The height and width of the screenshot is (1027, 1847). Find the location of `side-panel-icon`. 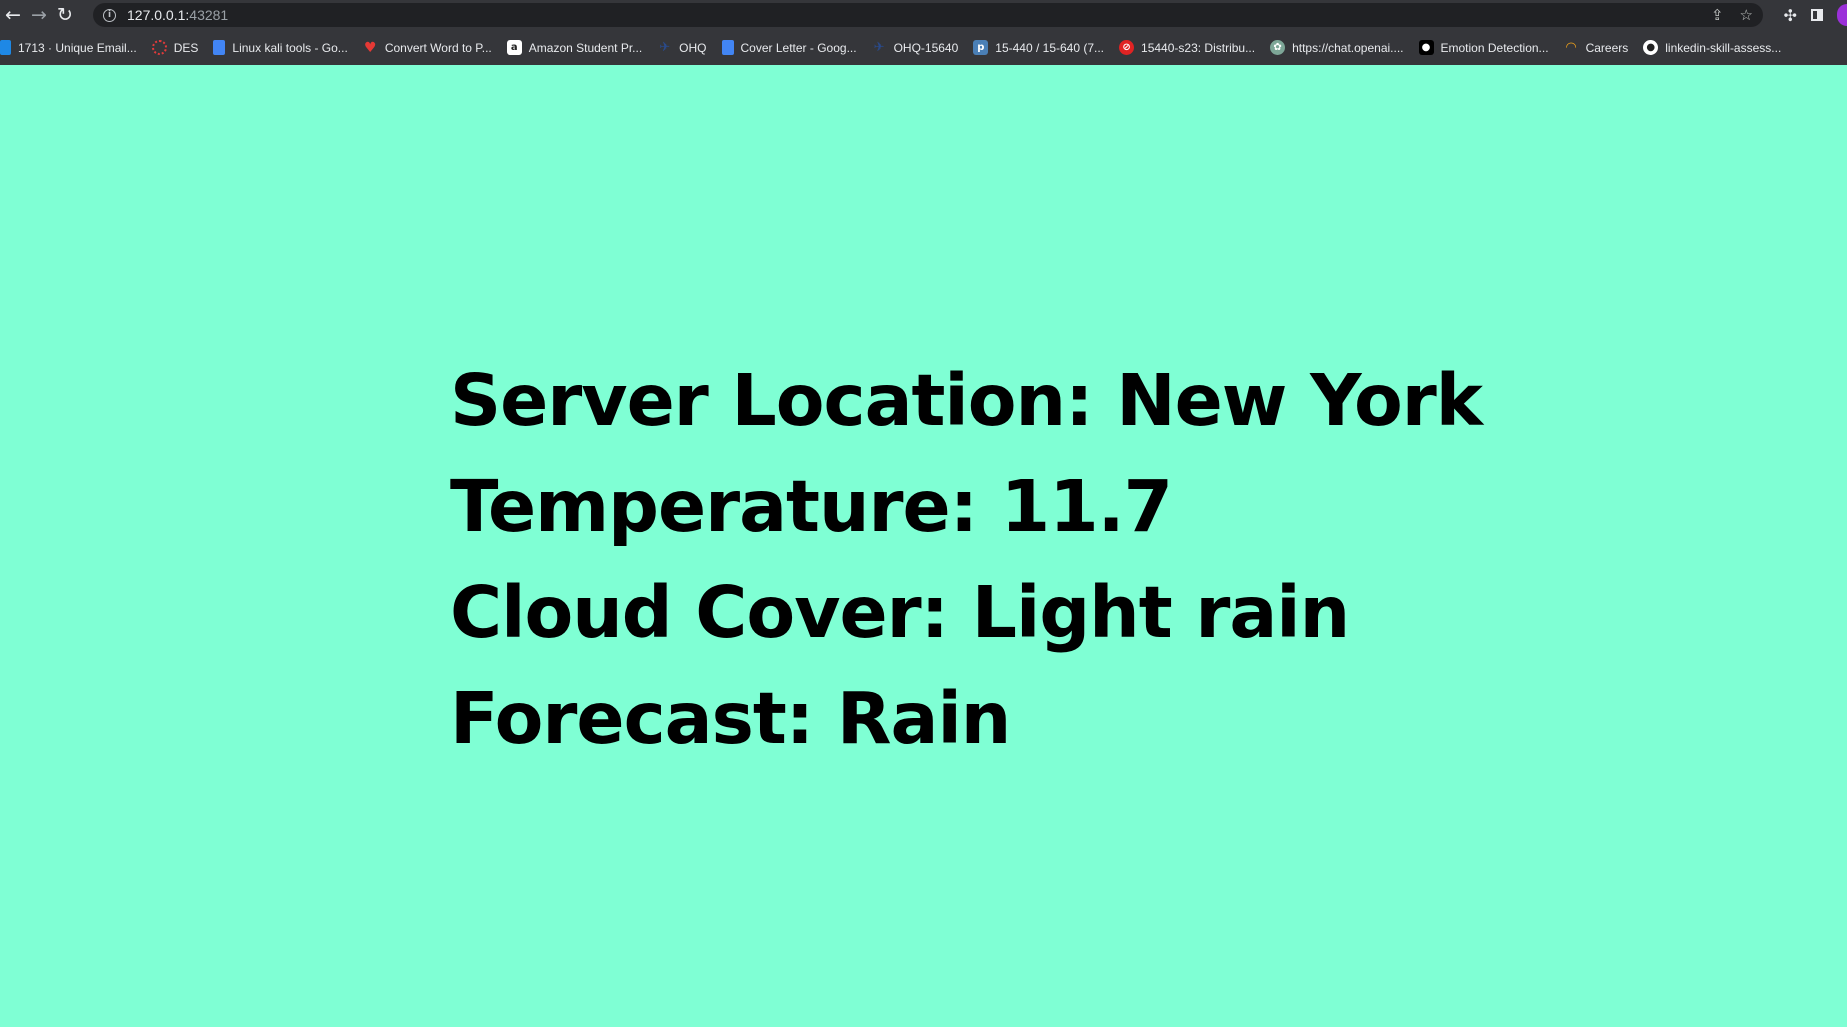

side-panel-icon is located at coordinates (1817, 15).